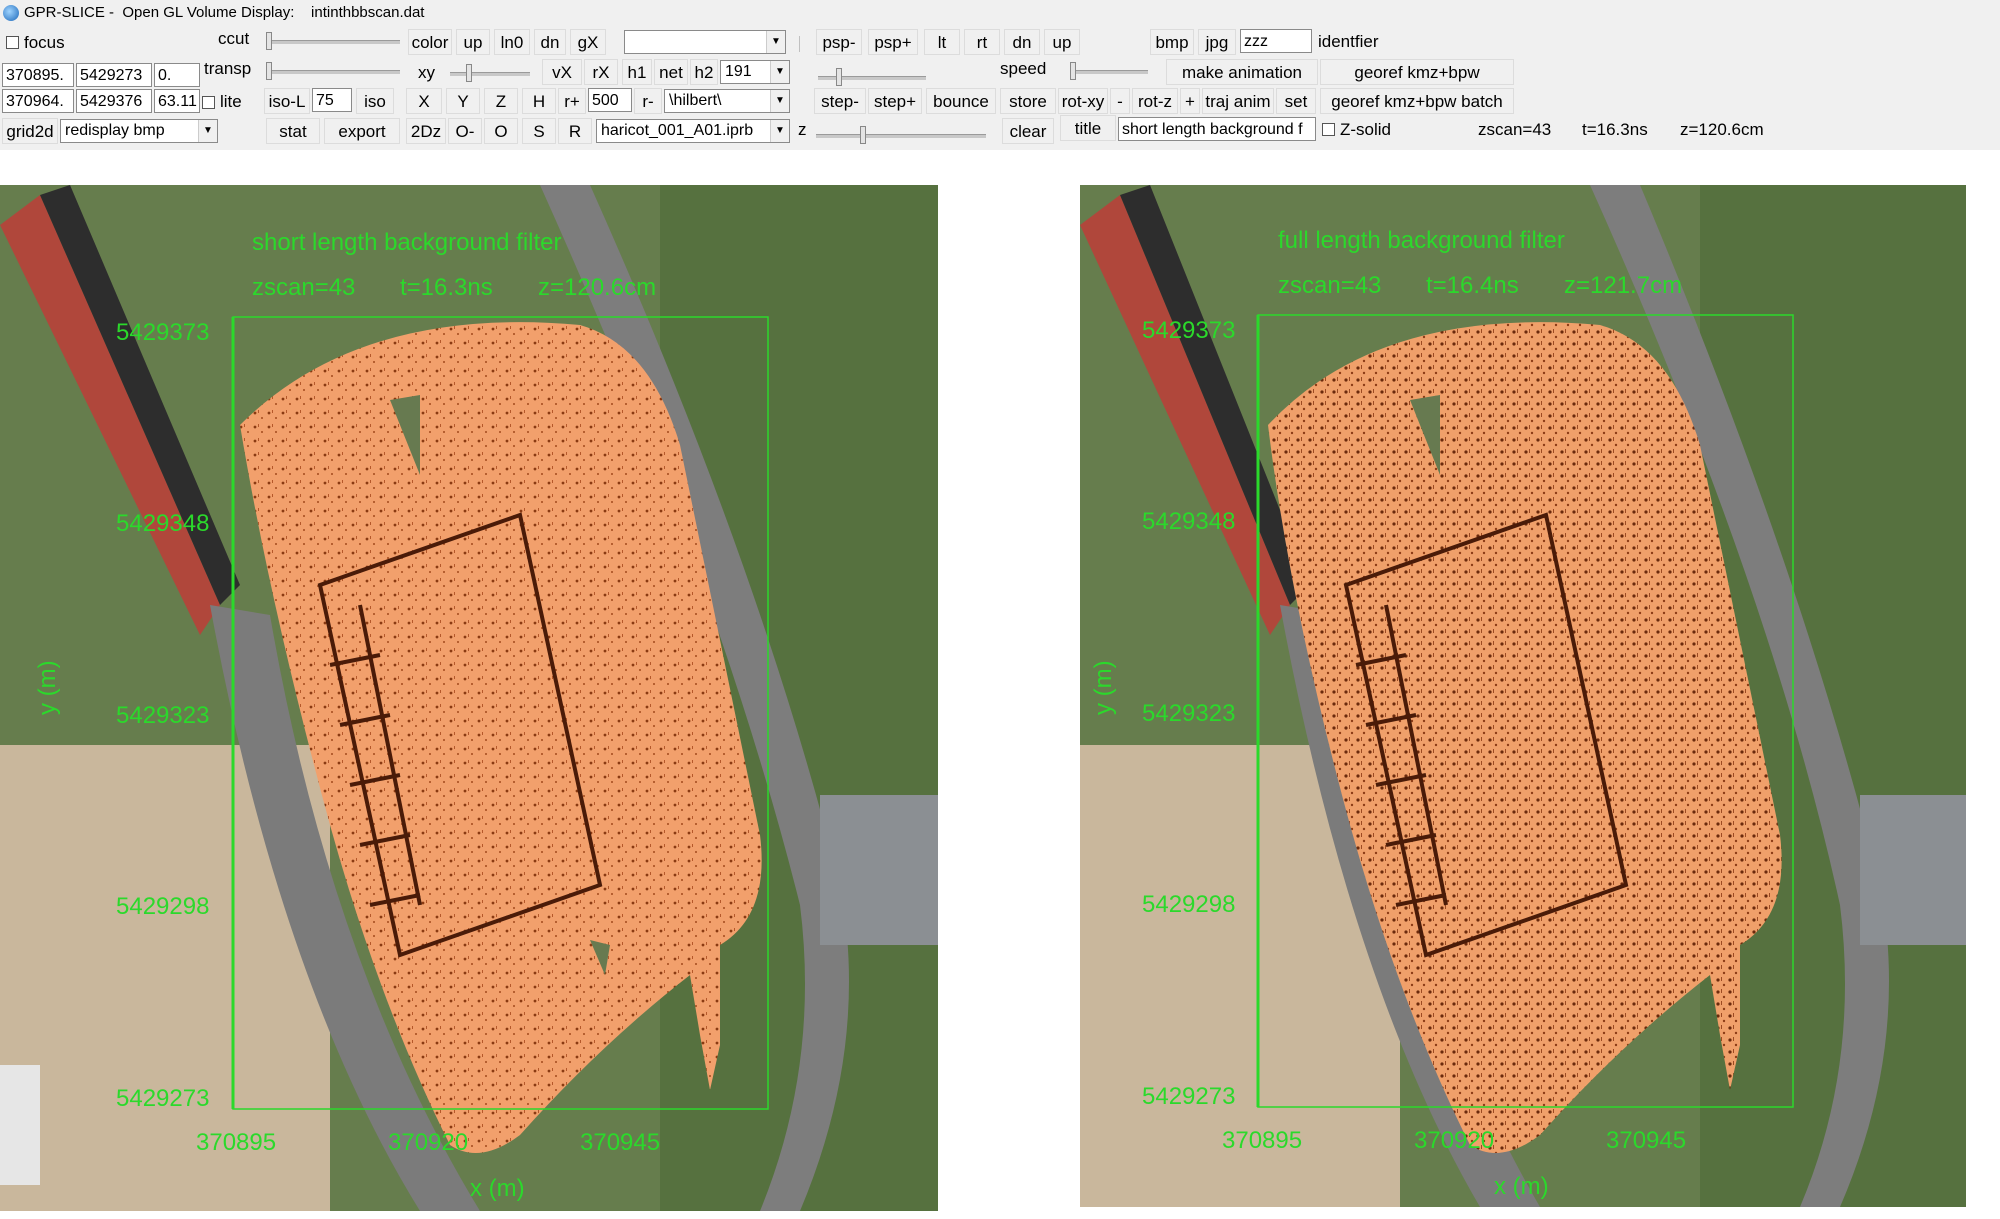  Describe the element at coordinates (38, 101) in the screenshot. I see `coord-x2-field: 370964.` at that location.